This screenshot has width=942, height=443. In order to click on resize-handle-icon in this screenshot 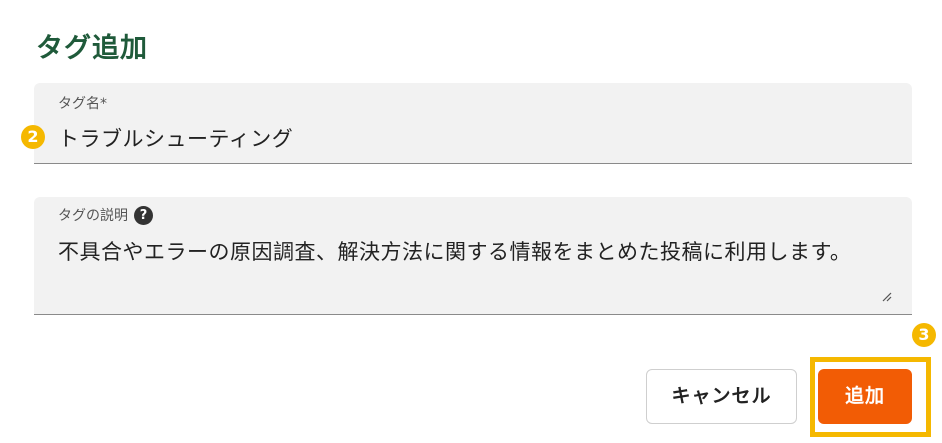, I will do `click(886, 296)`.